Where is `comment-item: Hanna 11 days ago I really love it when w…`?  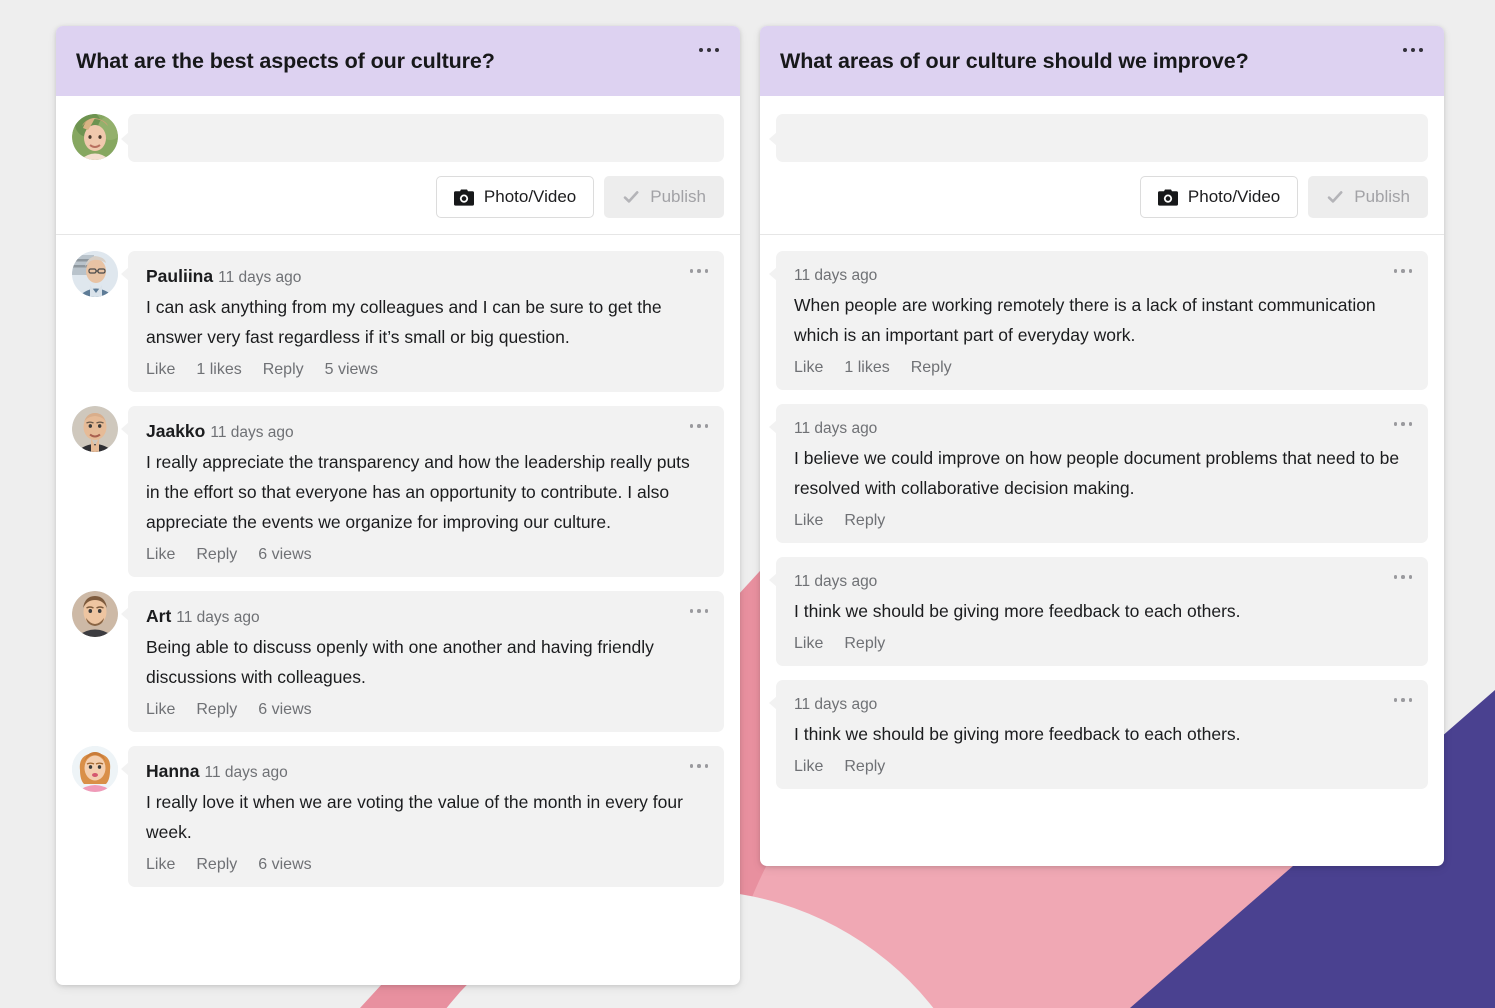 comment-item: Hanna 11 days ago I really love it when w… is located at coordinates (398, 816).